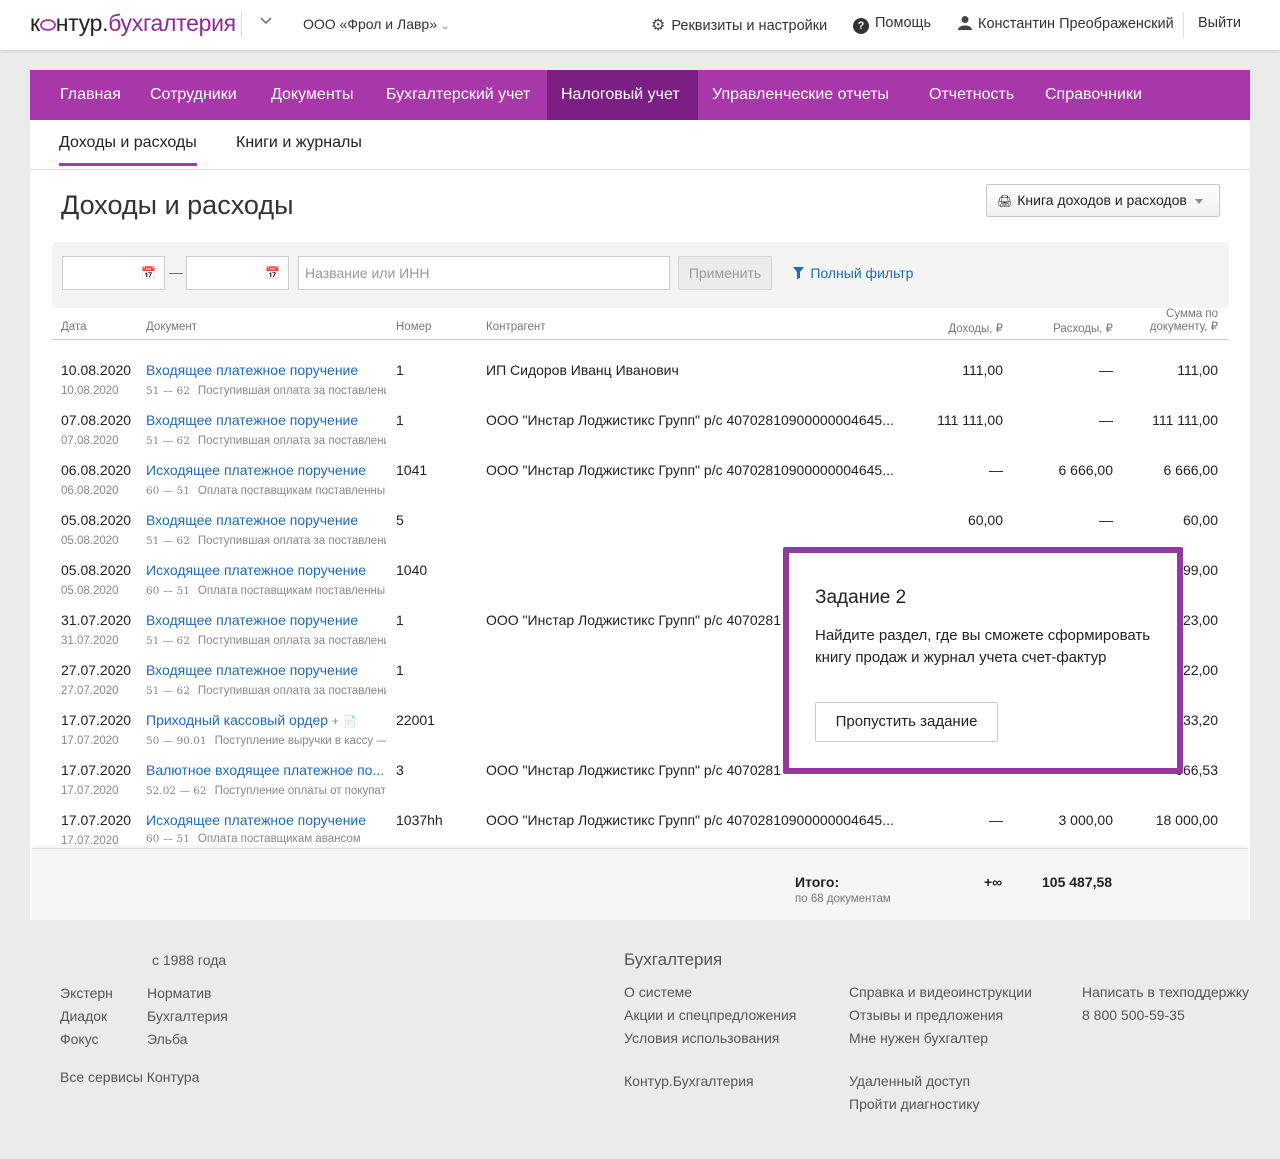  I want to click on nav-item-references: Справочники, so click(1093, 95).